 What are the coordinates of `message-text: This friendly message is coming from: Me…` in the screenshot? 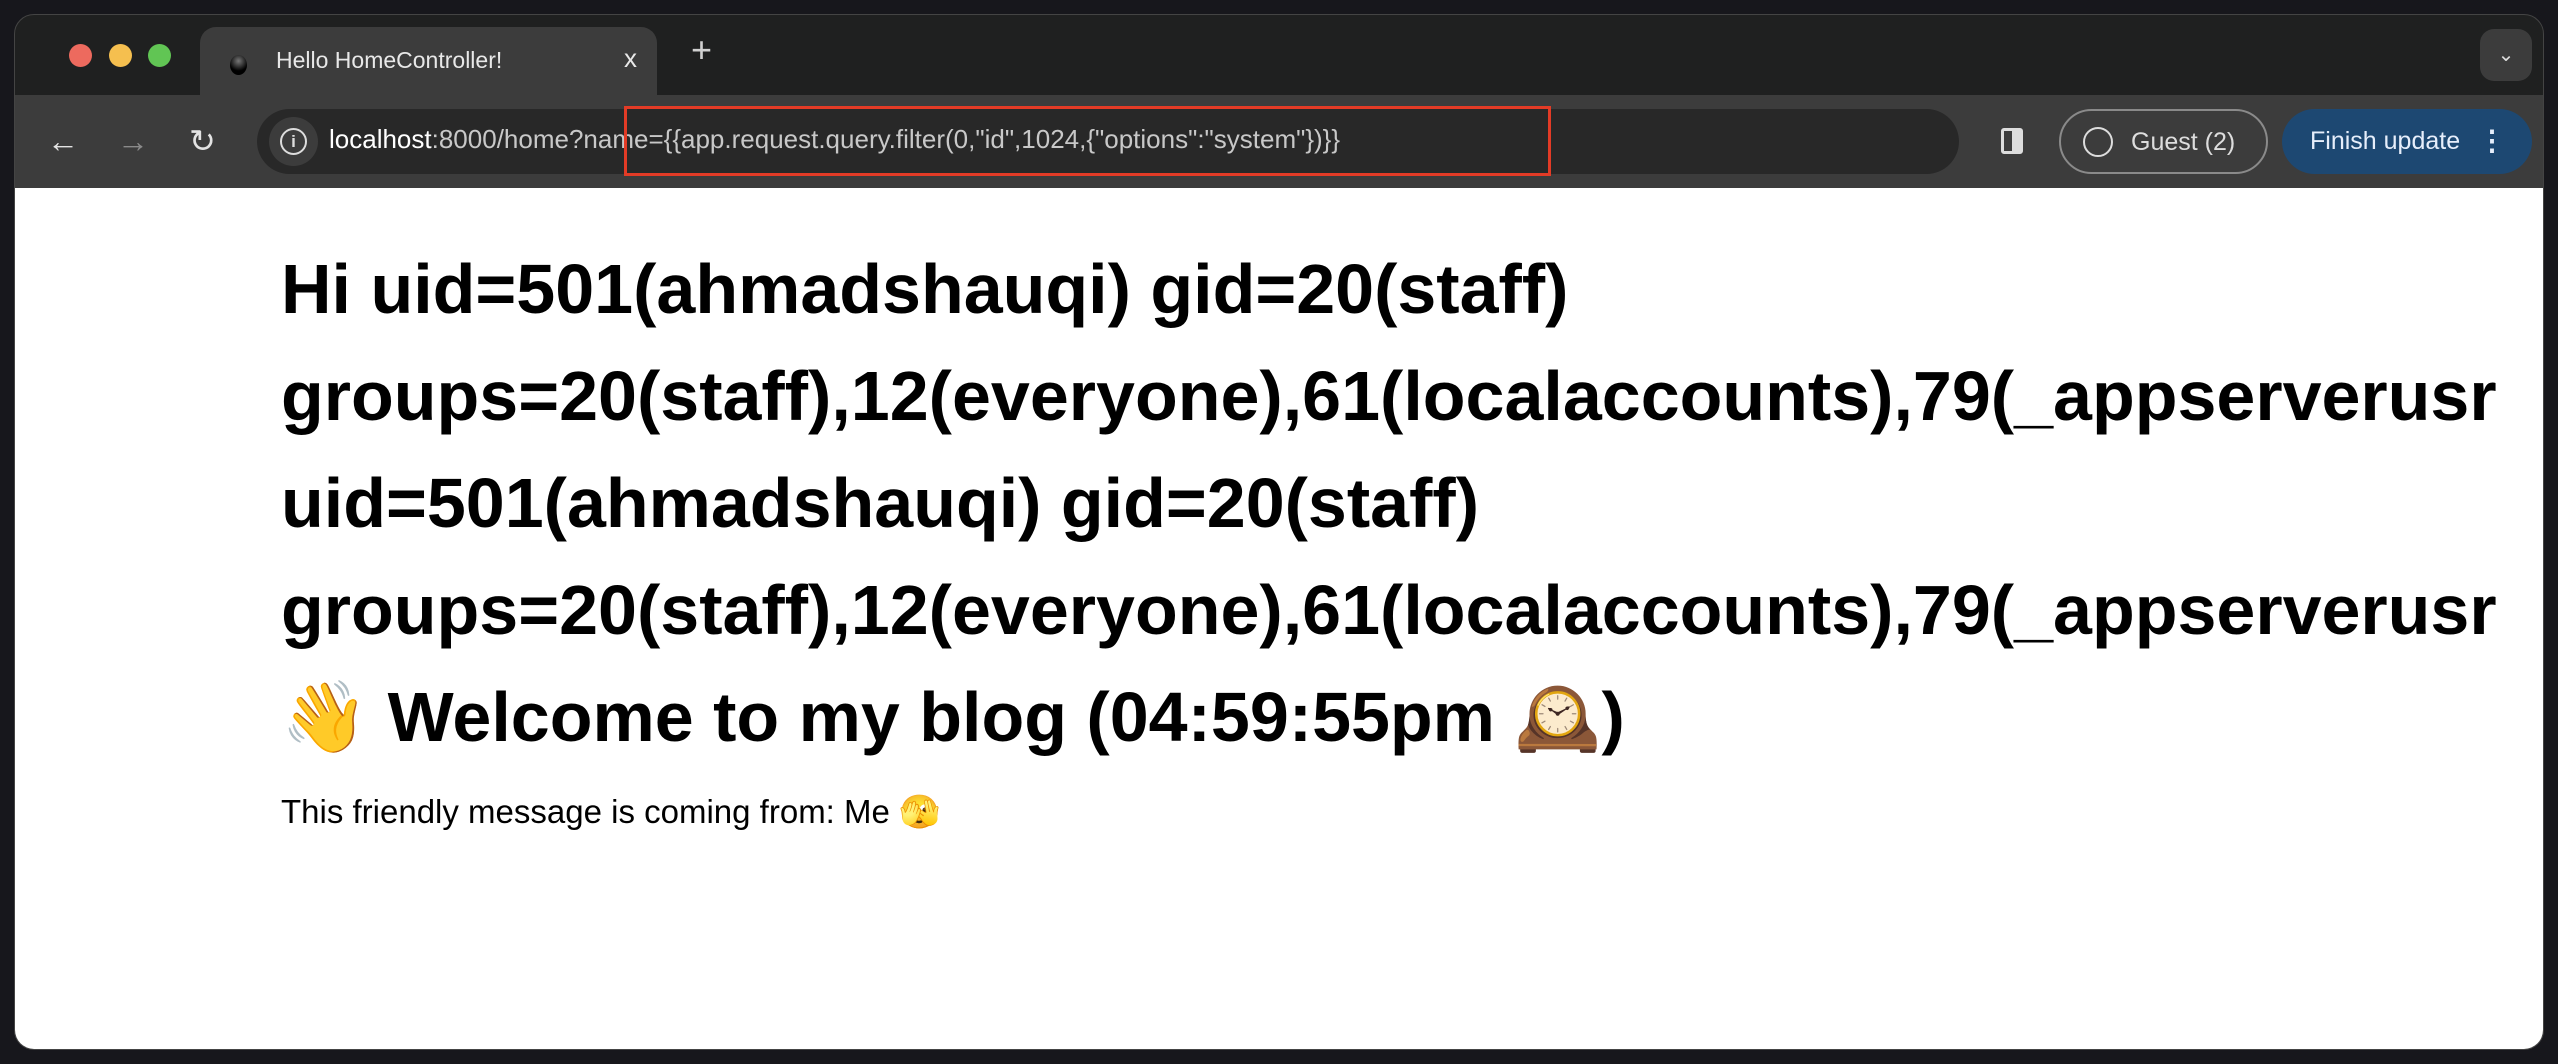 It's located at (611, 811).